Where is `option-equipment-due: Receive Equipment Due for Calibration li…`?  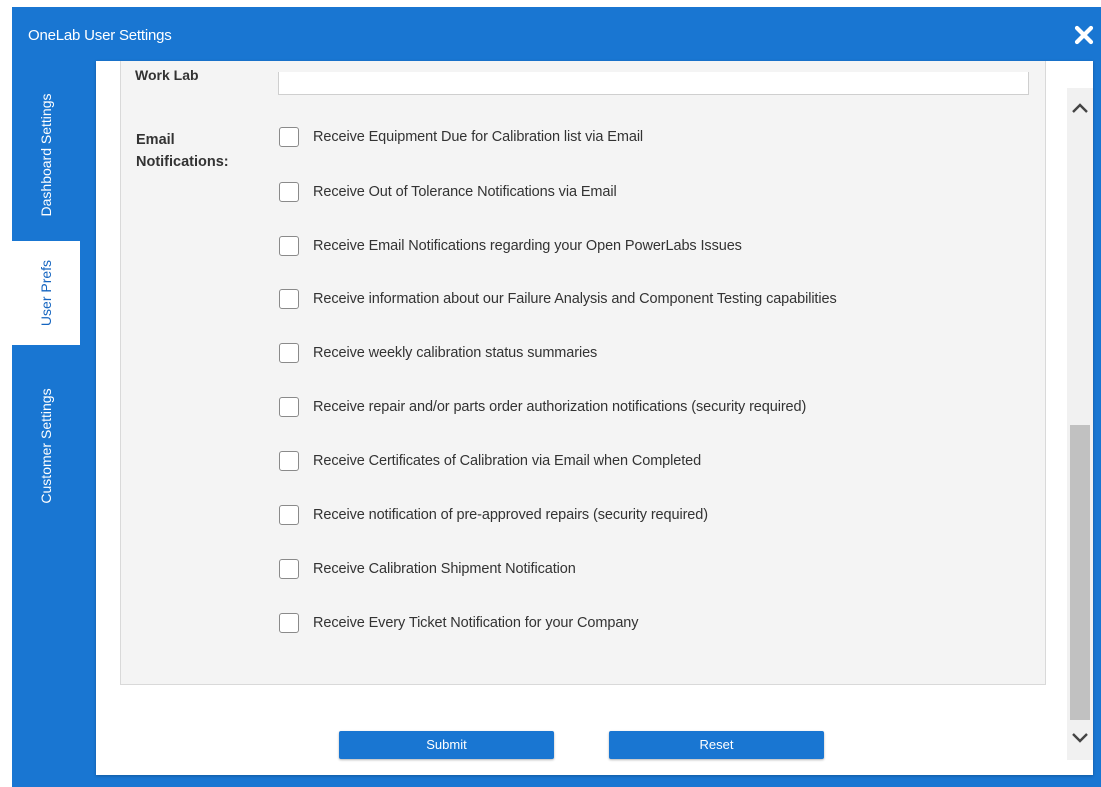
option-equipment-due: Receive Equipment Due for Calibration li… is located at coordinates (461, 137).